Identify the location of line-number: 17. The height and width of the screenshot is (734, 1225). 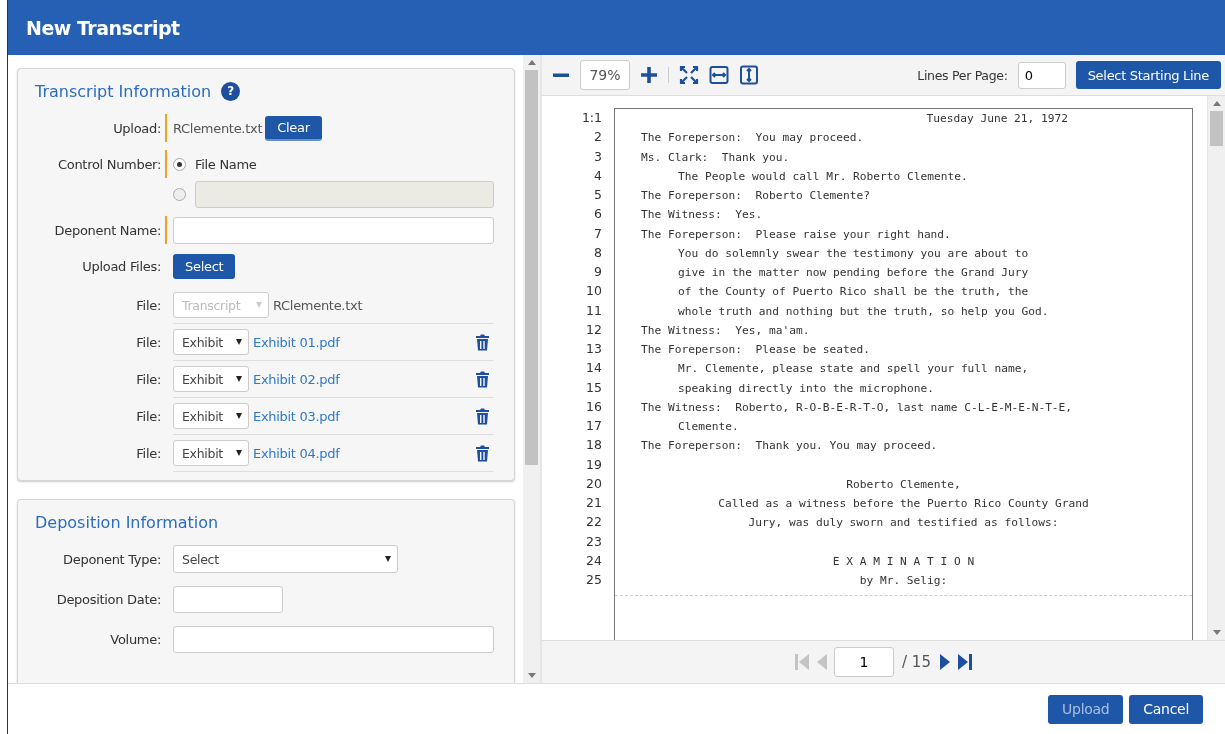
(593, 426).